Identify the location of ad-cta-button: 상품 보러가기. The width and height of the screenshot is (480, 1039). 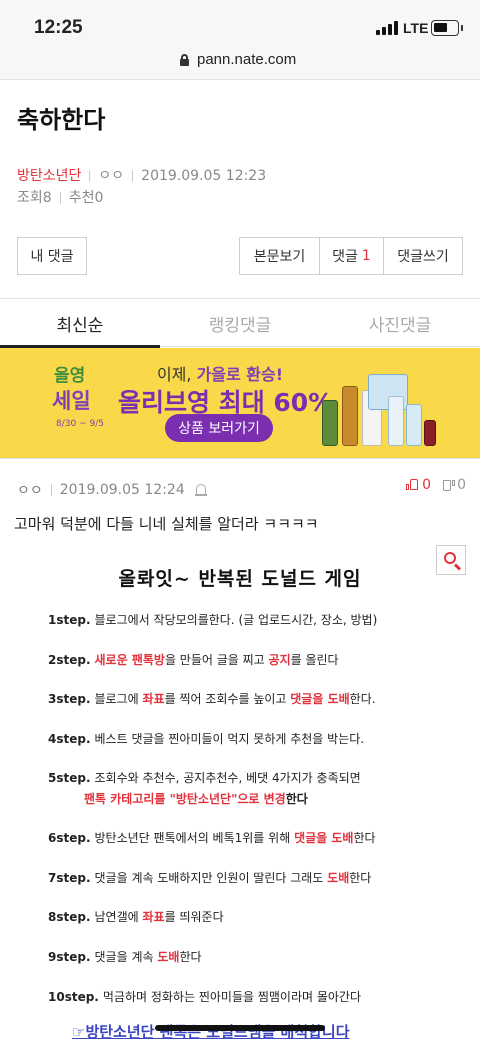
(219, 428).